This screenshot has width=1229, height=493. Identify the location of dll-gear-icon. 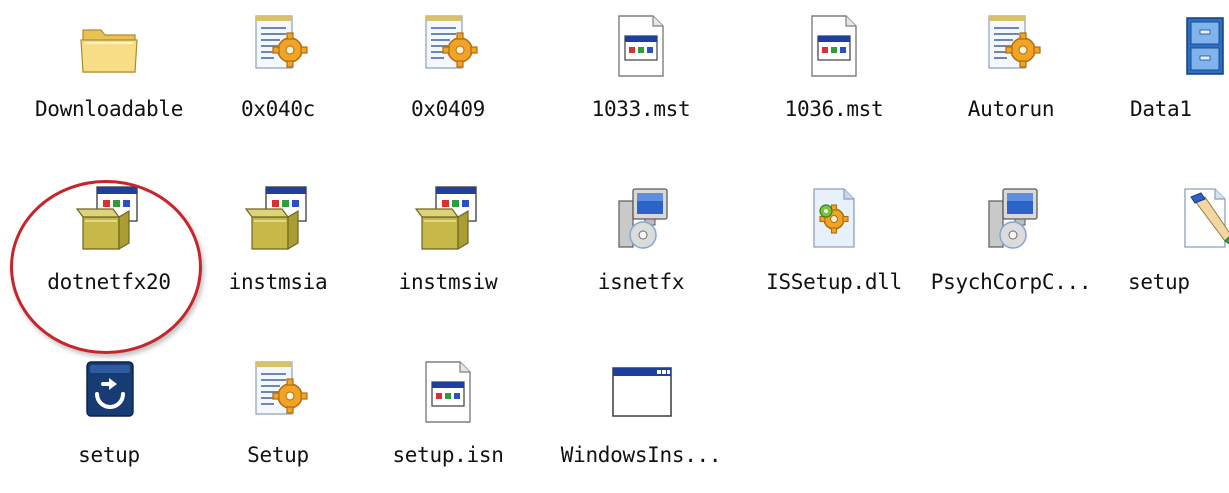
(834, 219).